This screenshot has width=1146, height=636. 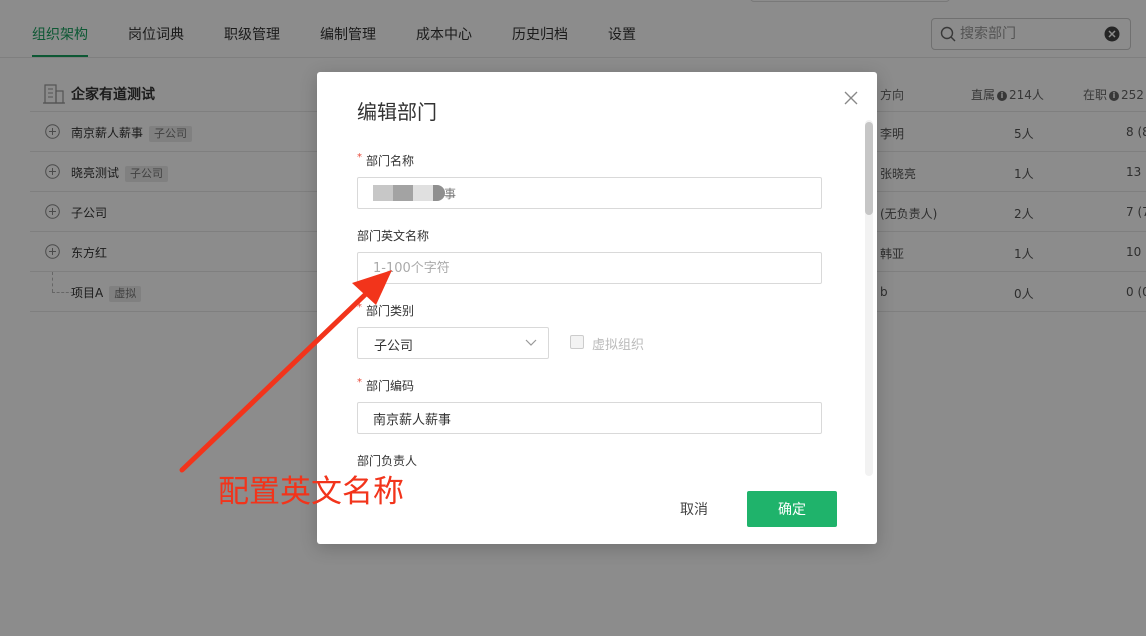 What do you see at coordinates (589, 193) in the screenshot?
I see `dept-name-field: 事` at bounding box center [589, 193].